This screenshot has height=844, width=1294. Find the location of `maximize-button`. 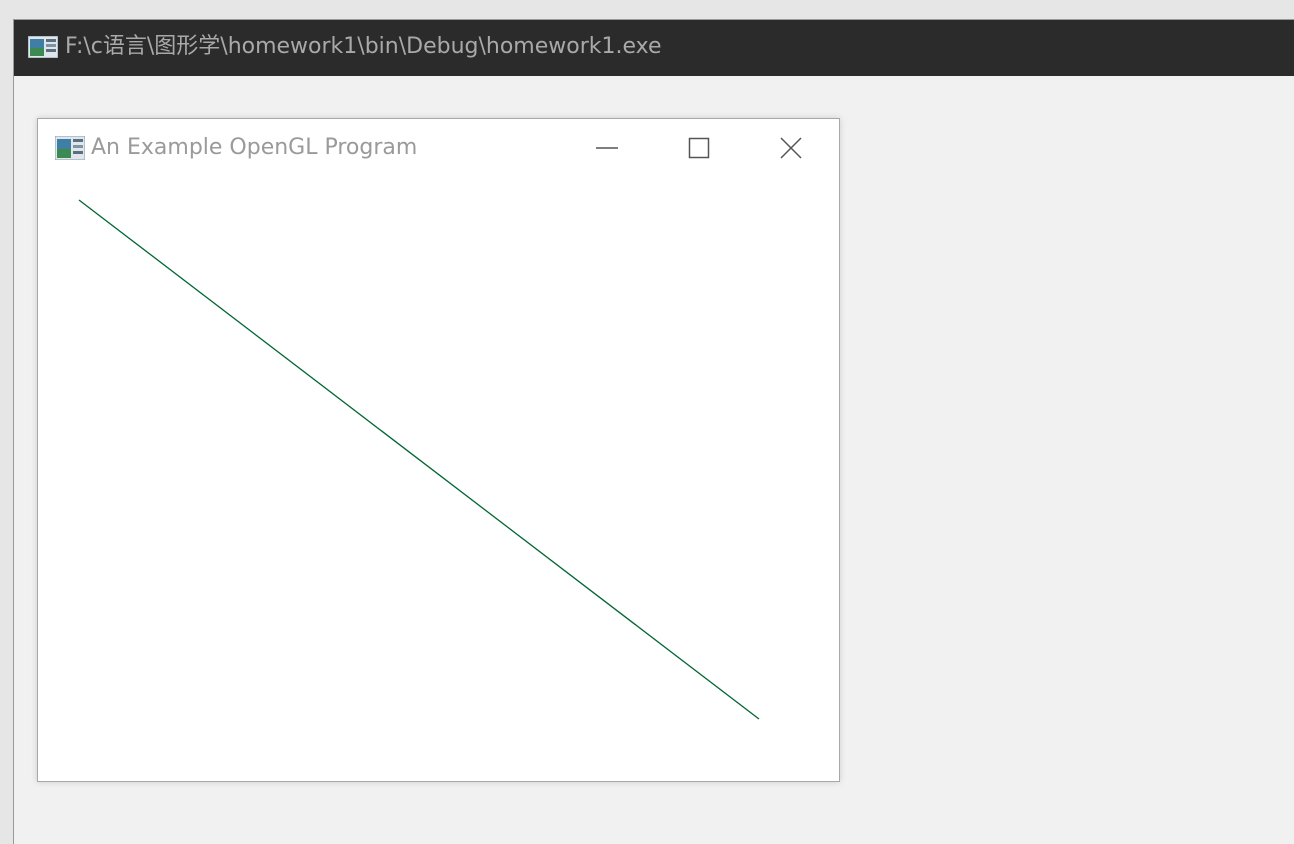

maximize-button is located at coordinates (699, 148).